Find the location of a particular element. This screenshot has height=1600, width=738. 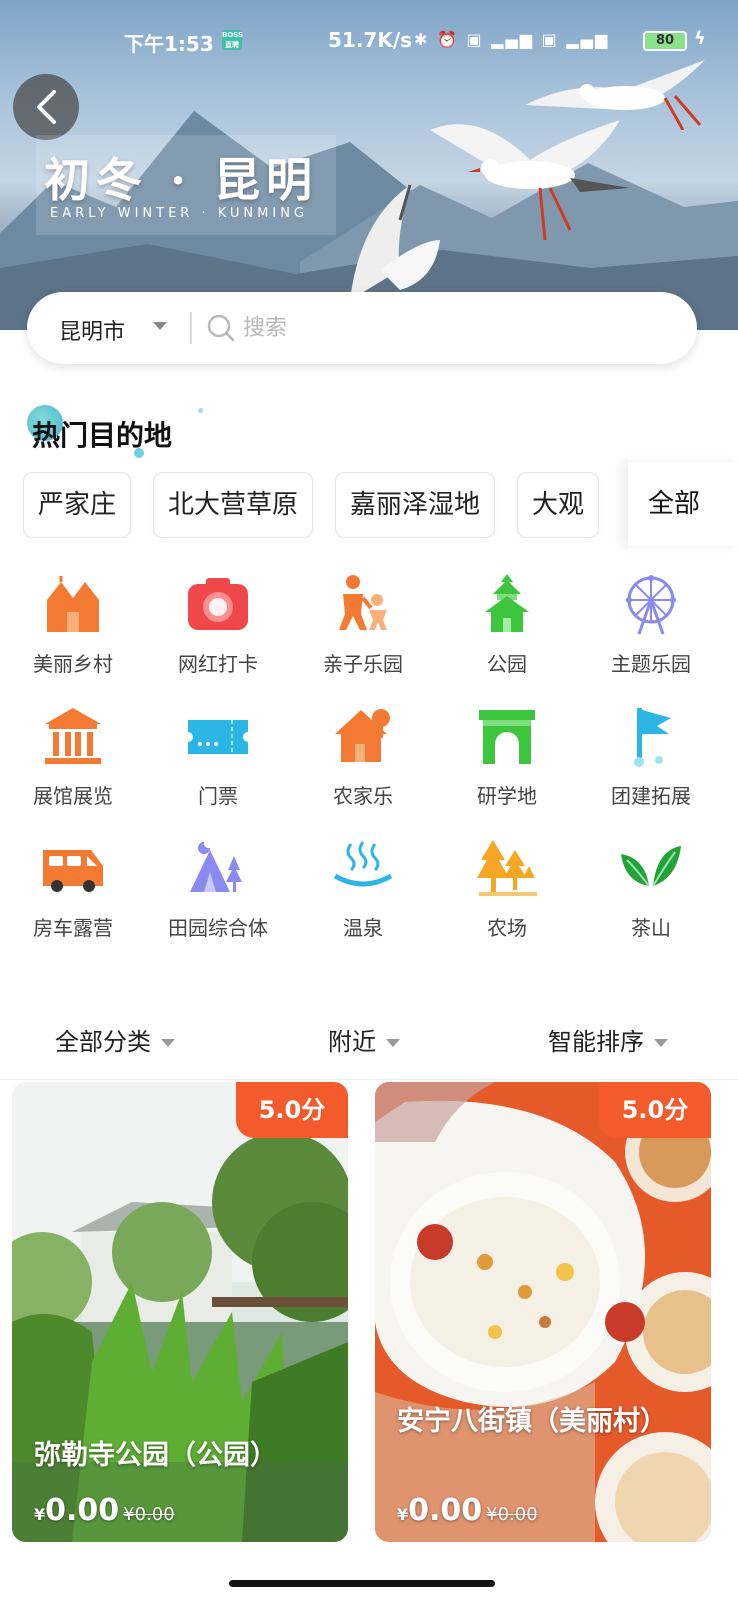

filter-bar: 全部分类 附近 智能排序 is located at coordinates (369, 1040).